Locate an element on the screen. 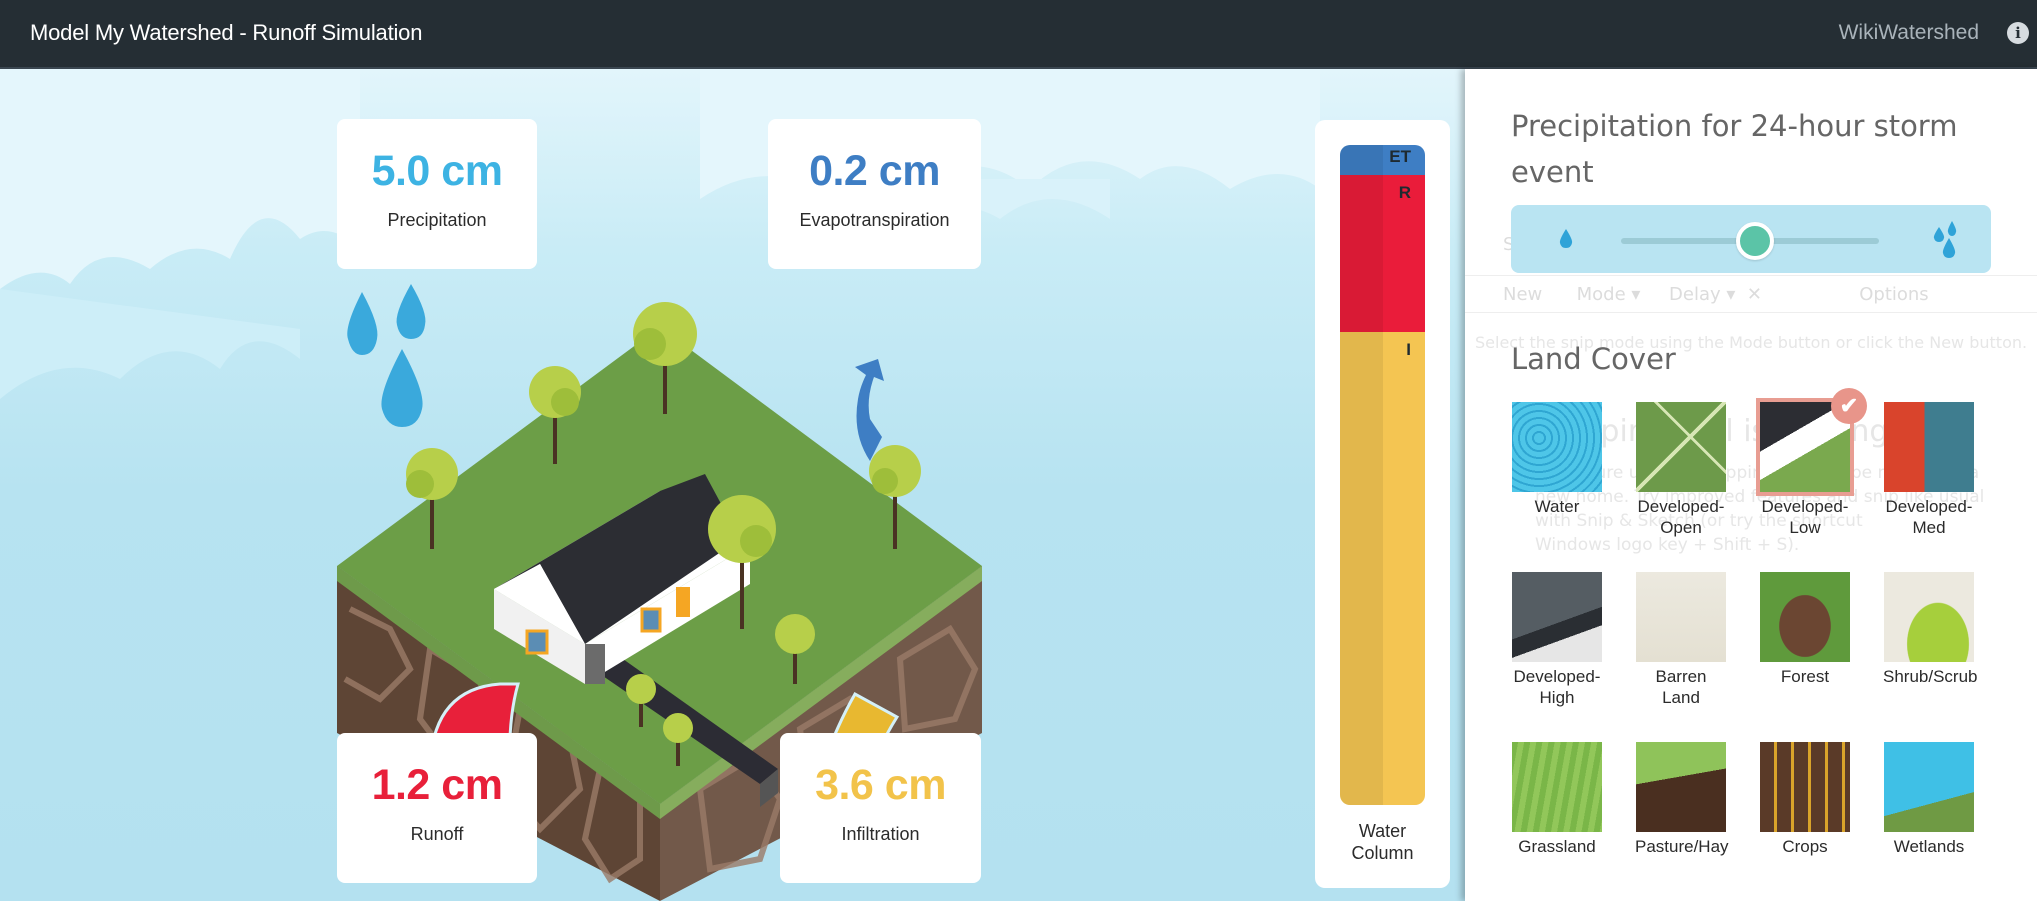  land-cover-wetlands: Wetlands is located at coordinates (1929, 799).